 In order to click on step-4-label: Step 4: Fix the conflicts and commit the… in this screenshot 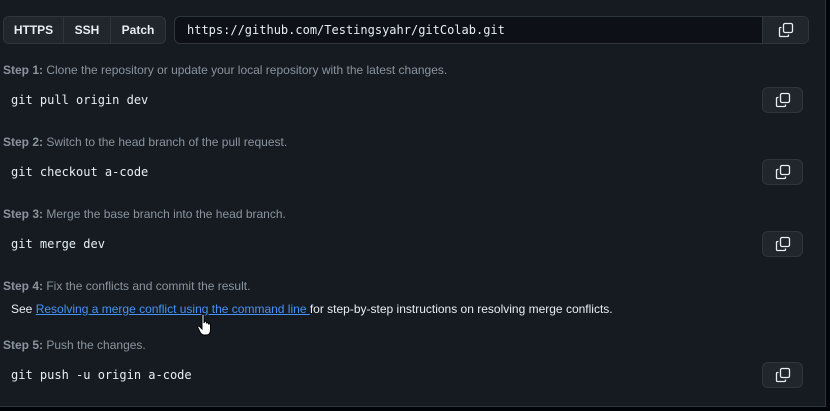, I will do `click(126, 286)`.